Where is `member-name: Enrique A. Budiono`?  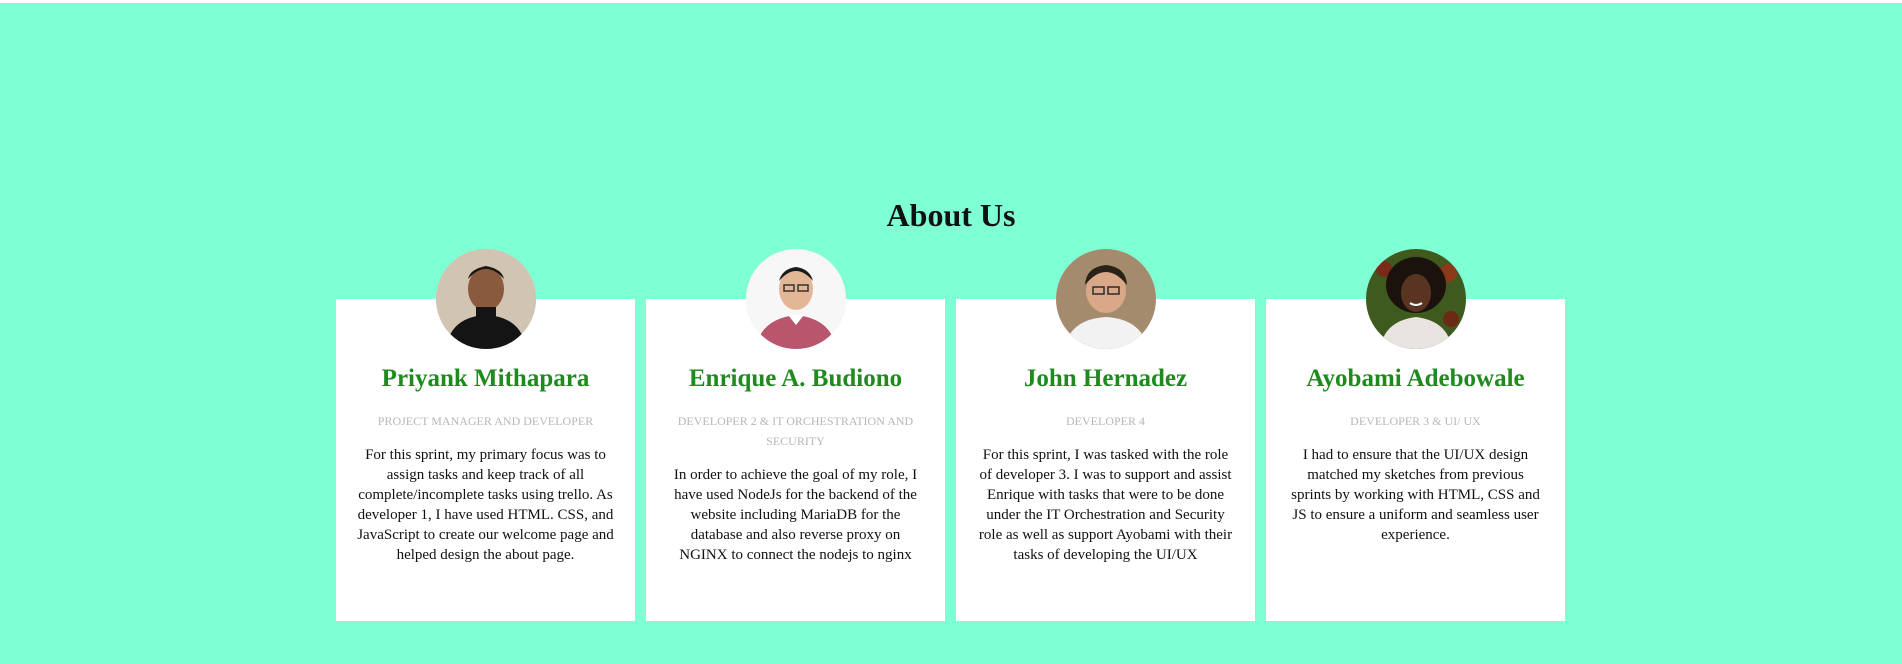
member-name: Enrique A. Budiono is located at coordinates (795, 378).